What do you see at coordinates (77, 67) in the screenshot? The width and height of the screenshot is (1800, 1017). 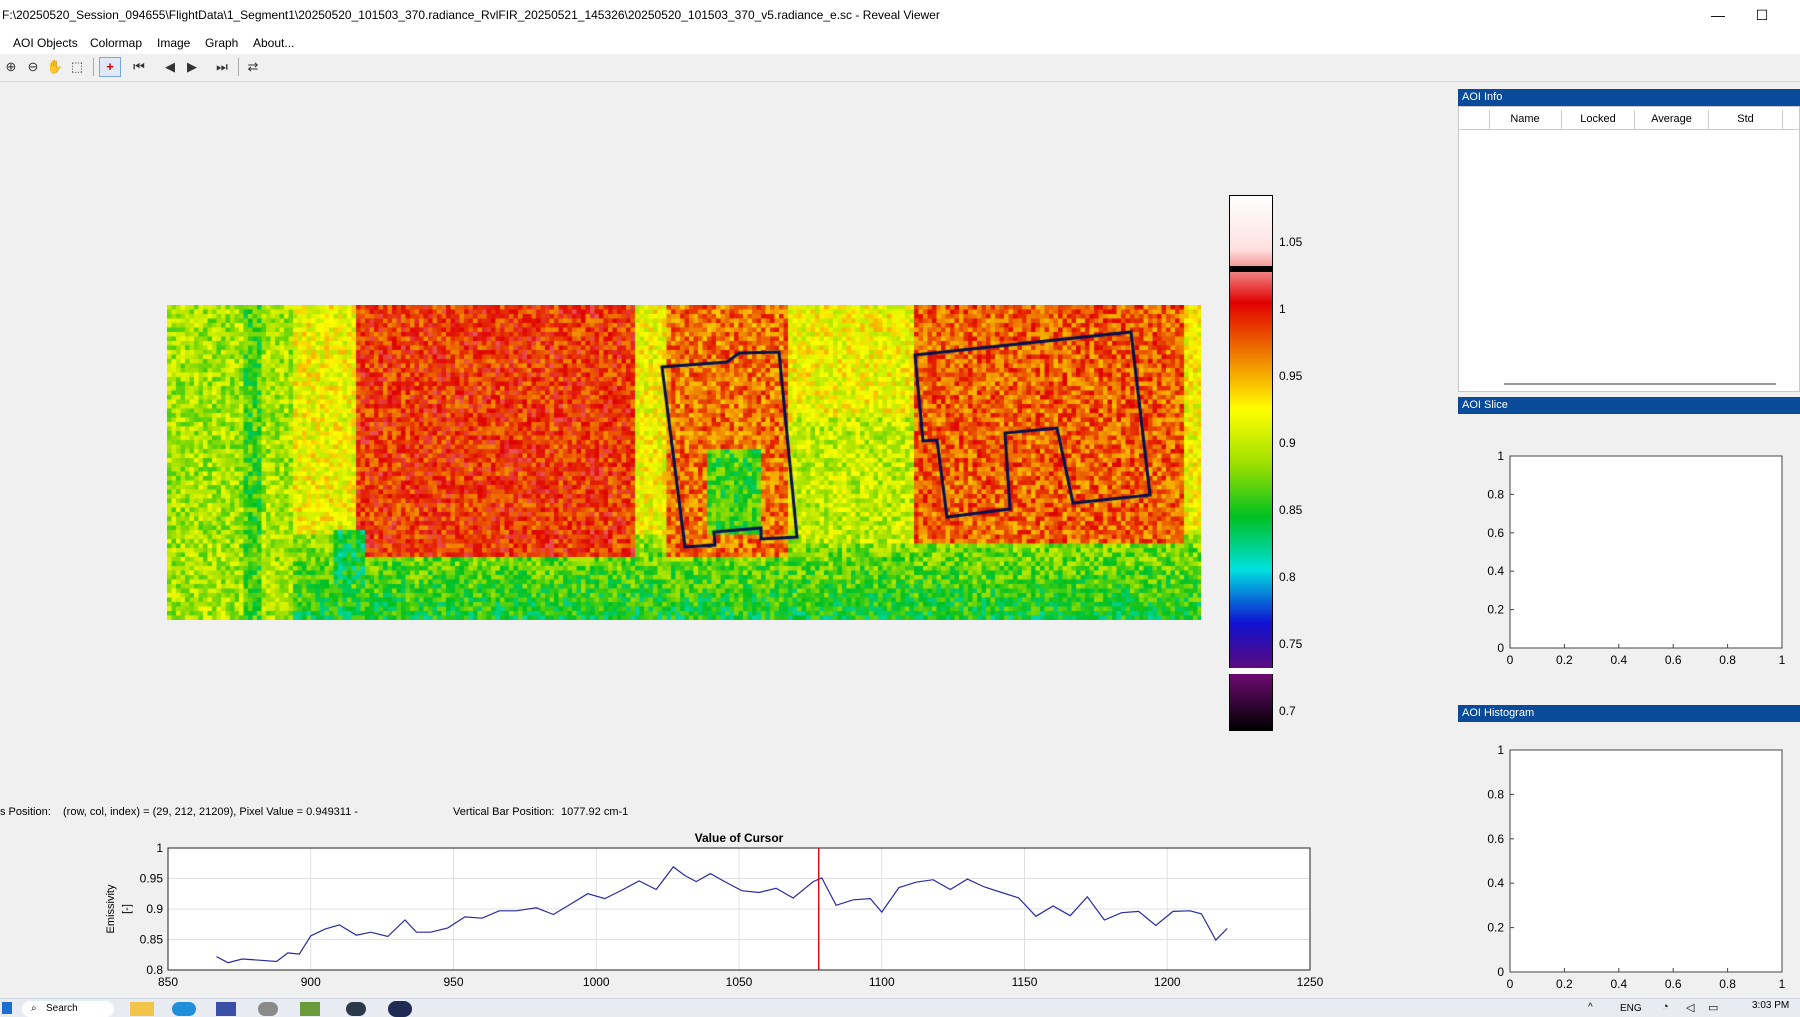 I see `select-region-icon: ⬚` at bounding box center [77, 67].